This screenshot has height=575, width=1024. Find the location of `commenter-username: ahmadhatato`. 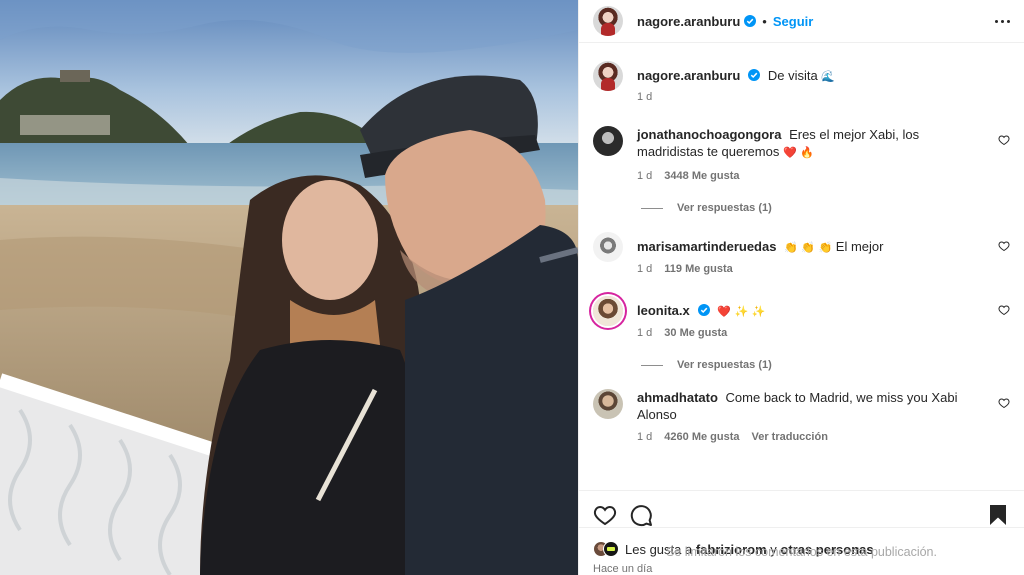

commenter-username: ahmadhatato is located at coordinates (677, 397).